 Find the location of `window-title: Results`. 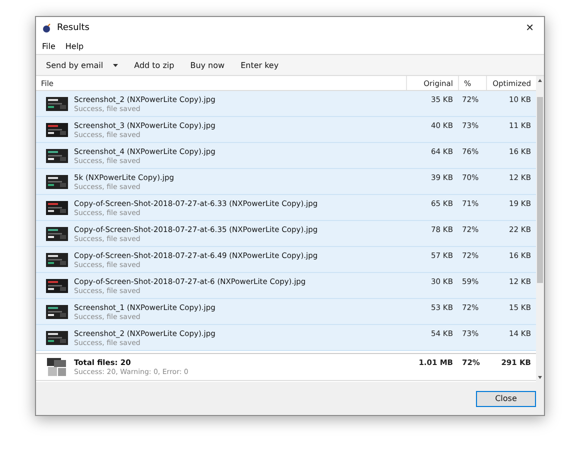

window-title: Results is located at coordinates (73, 28).